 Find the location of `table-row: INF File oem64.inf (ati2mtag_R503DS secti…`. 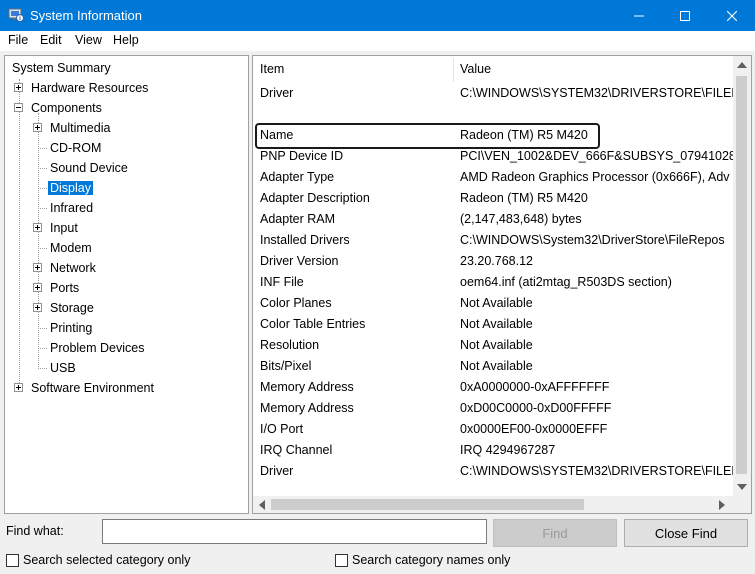

table-row: INF File oem64.inf (ati2mtag_R503DS secti… is located at coordinates (493, 282).